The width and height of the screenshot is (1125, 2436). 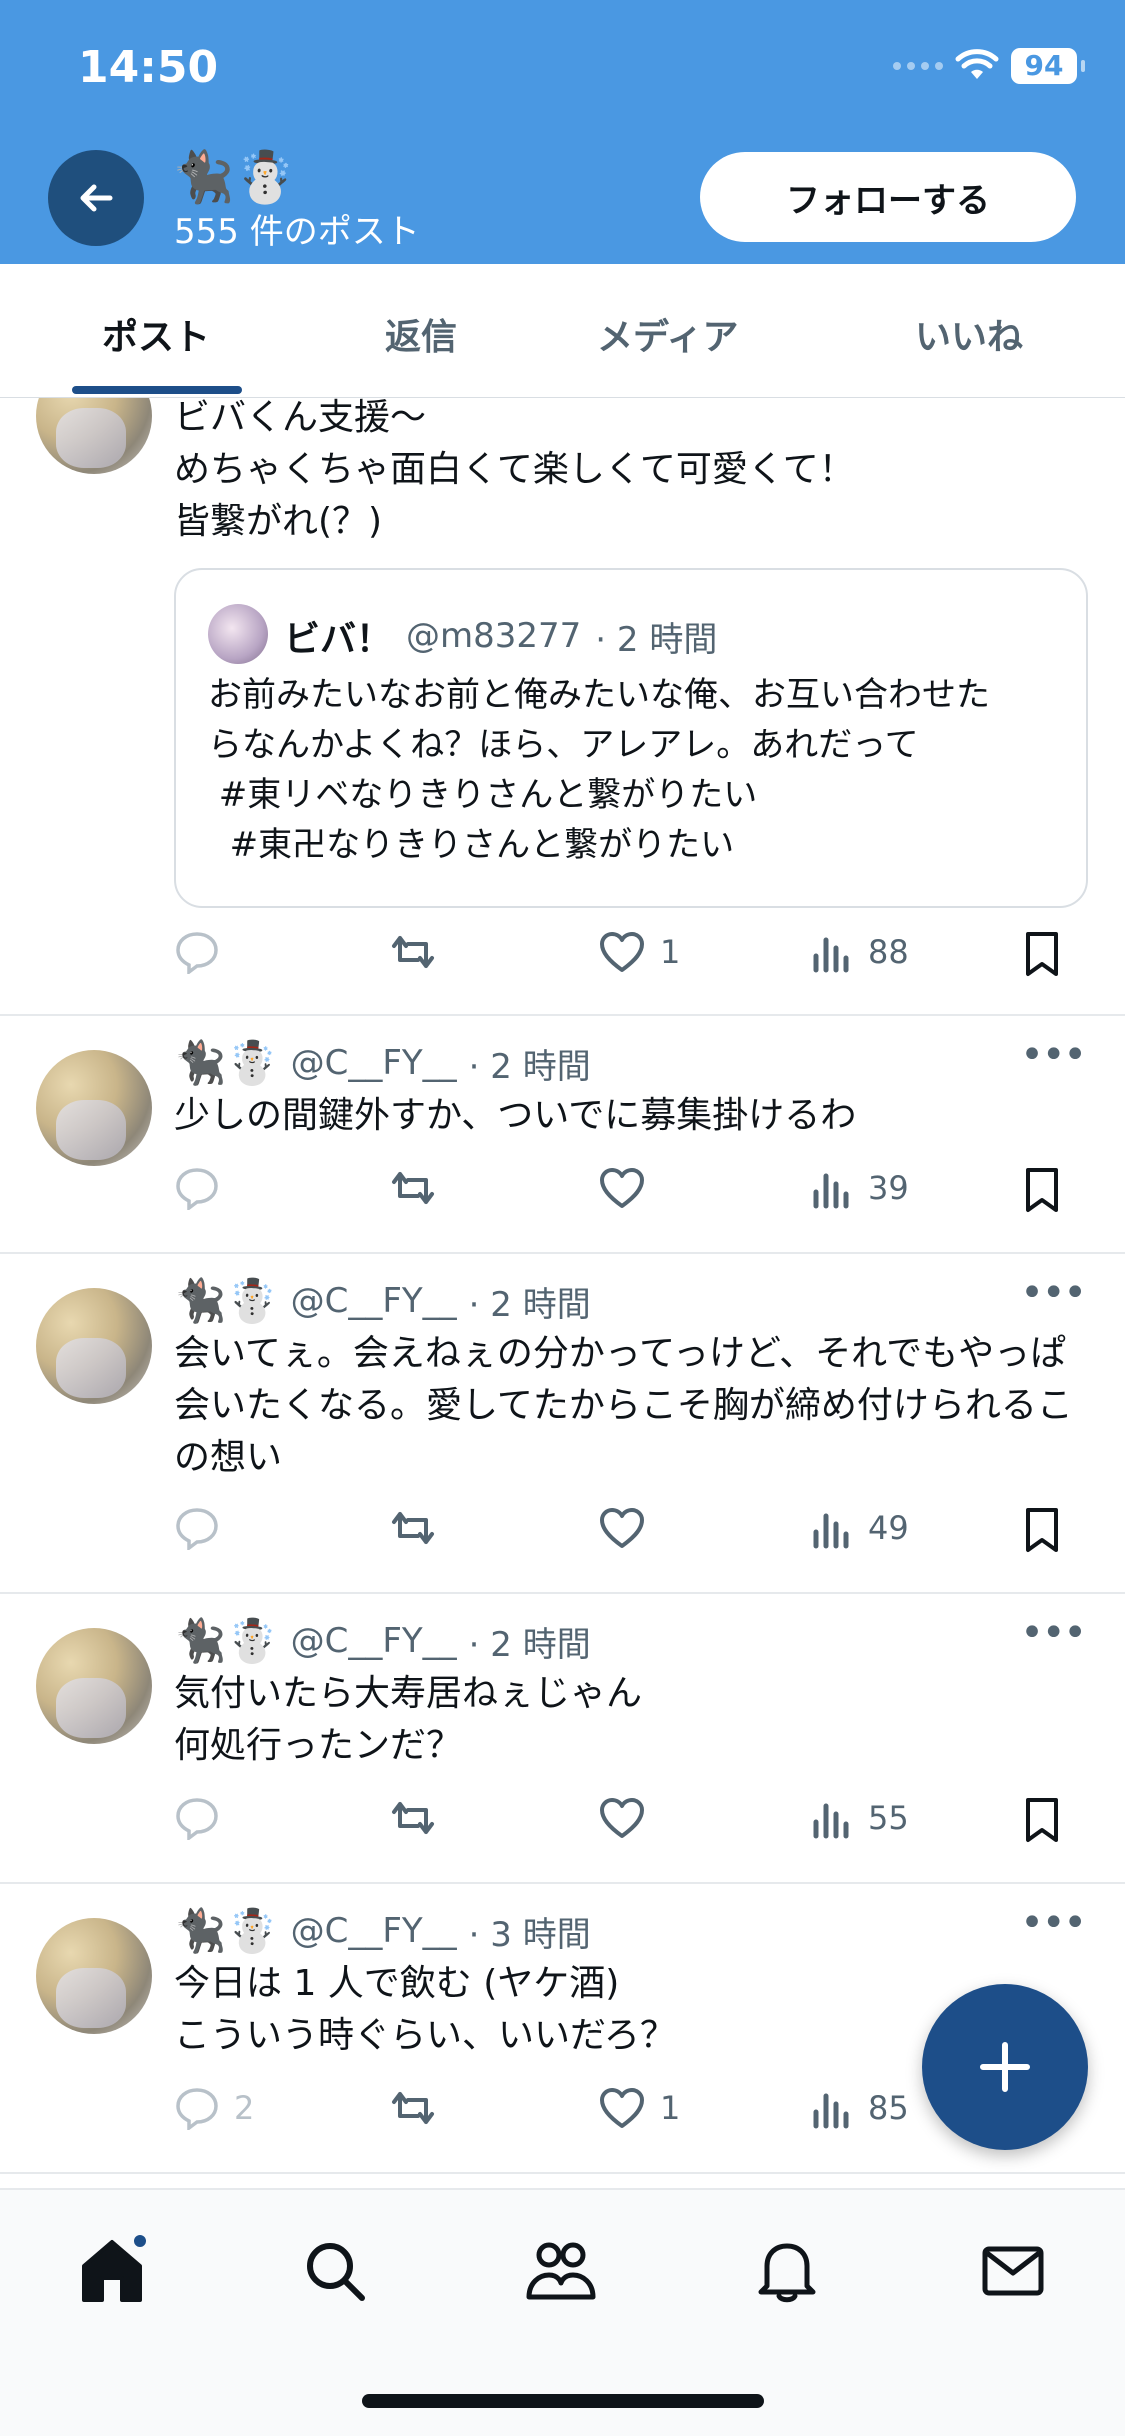 What do you see at coordinates (140, 2241) in the screenshot?
I see `notification-dot` at bounding box center [140, 2241].